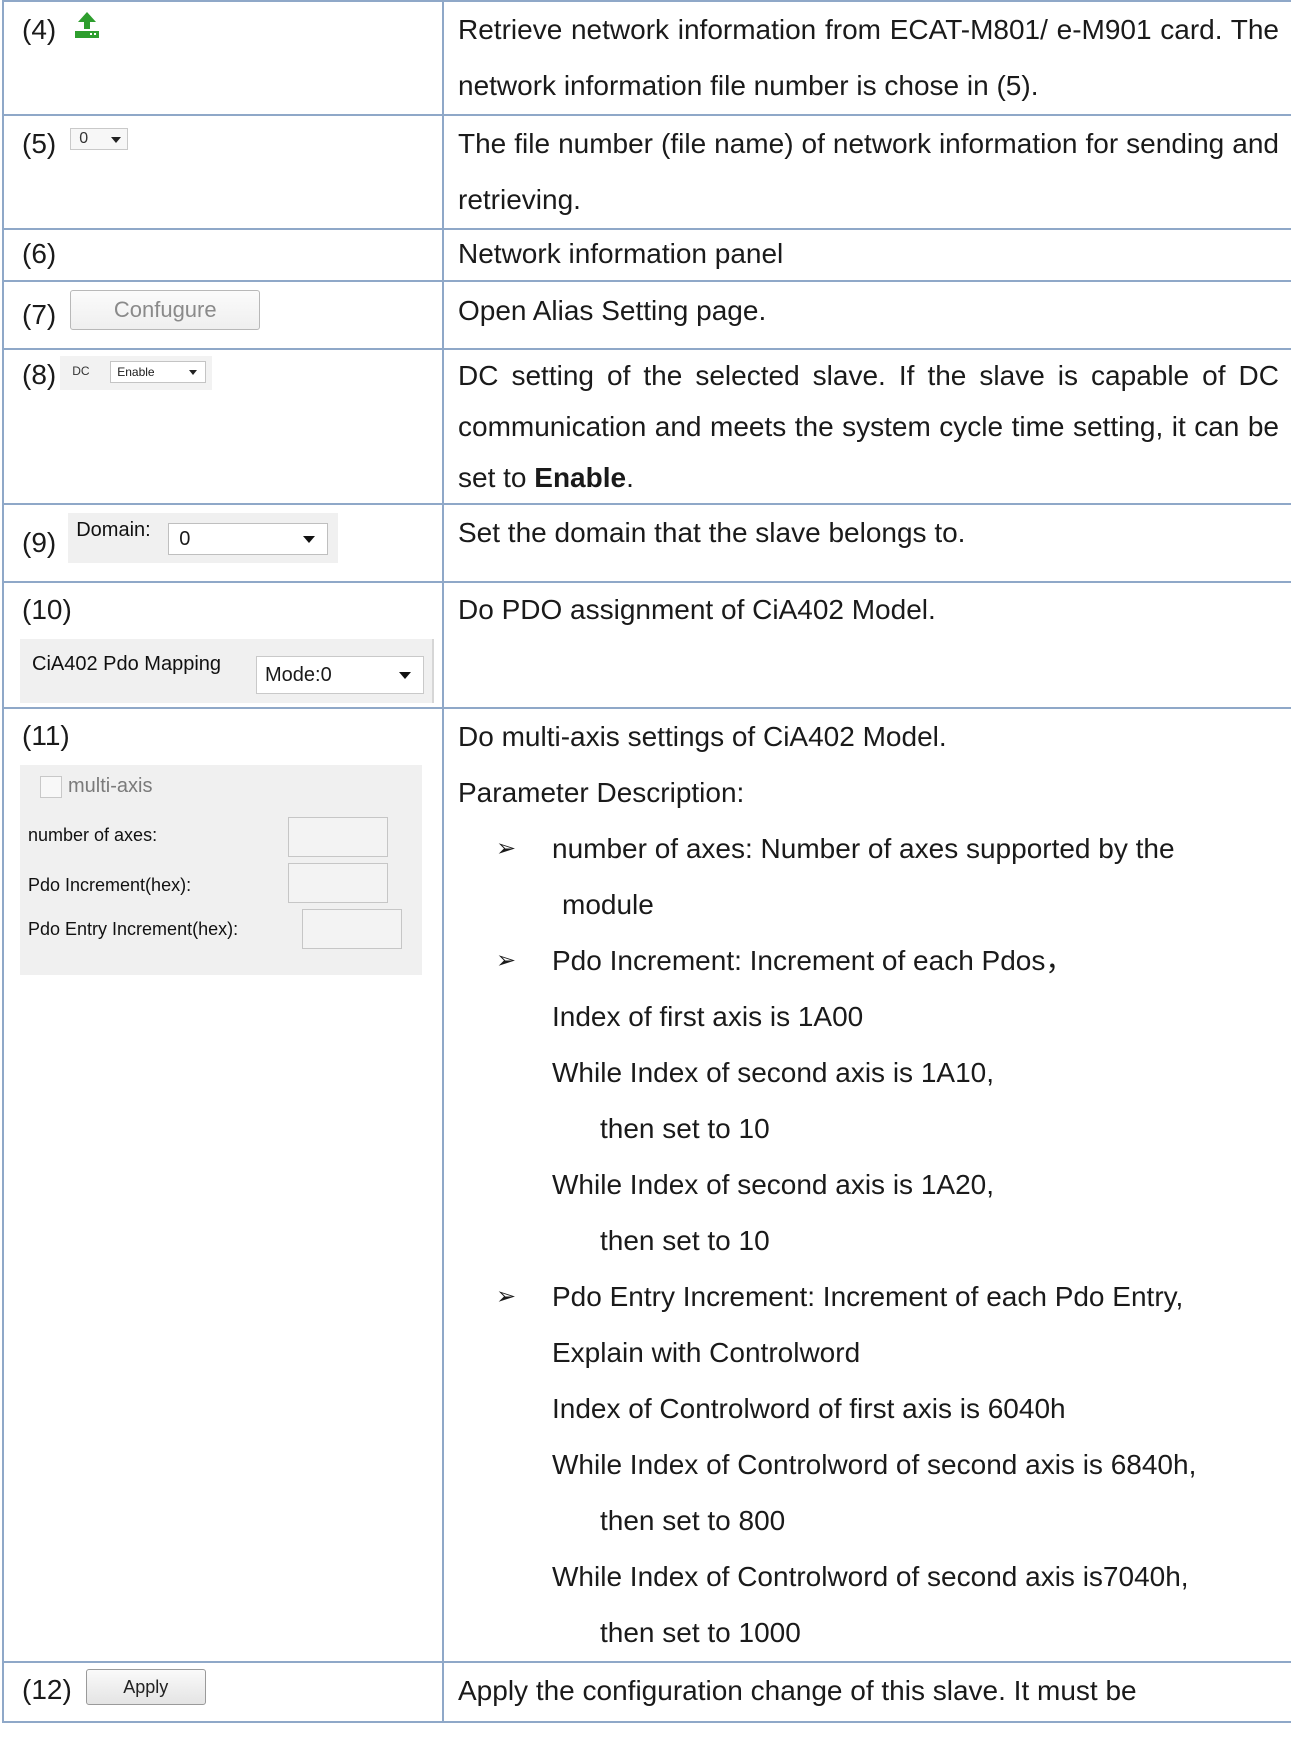 The height and width of the screenshot is (1747, 1291). Describe the element at coordinates (39, 143) in the screenshot. I see `item-number: (5)` at that location.